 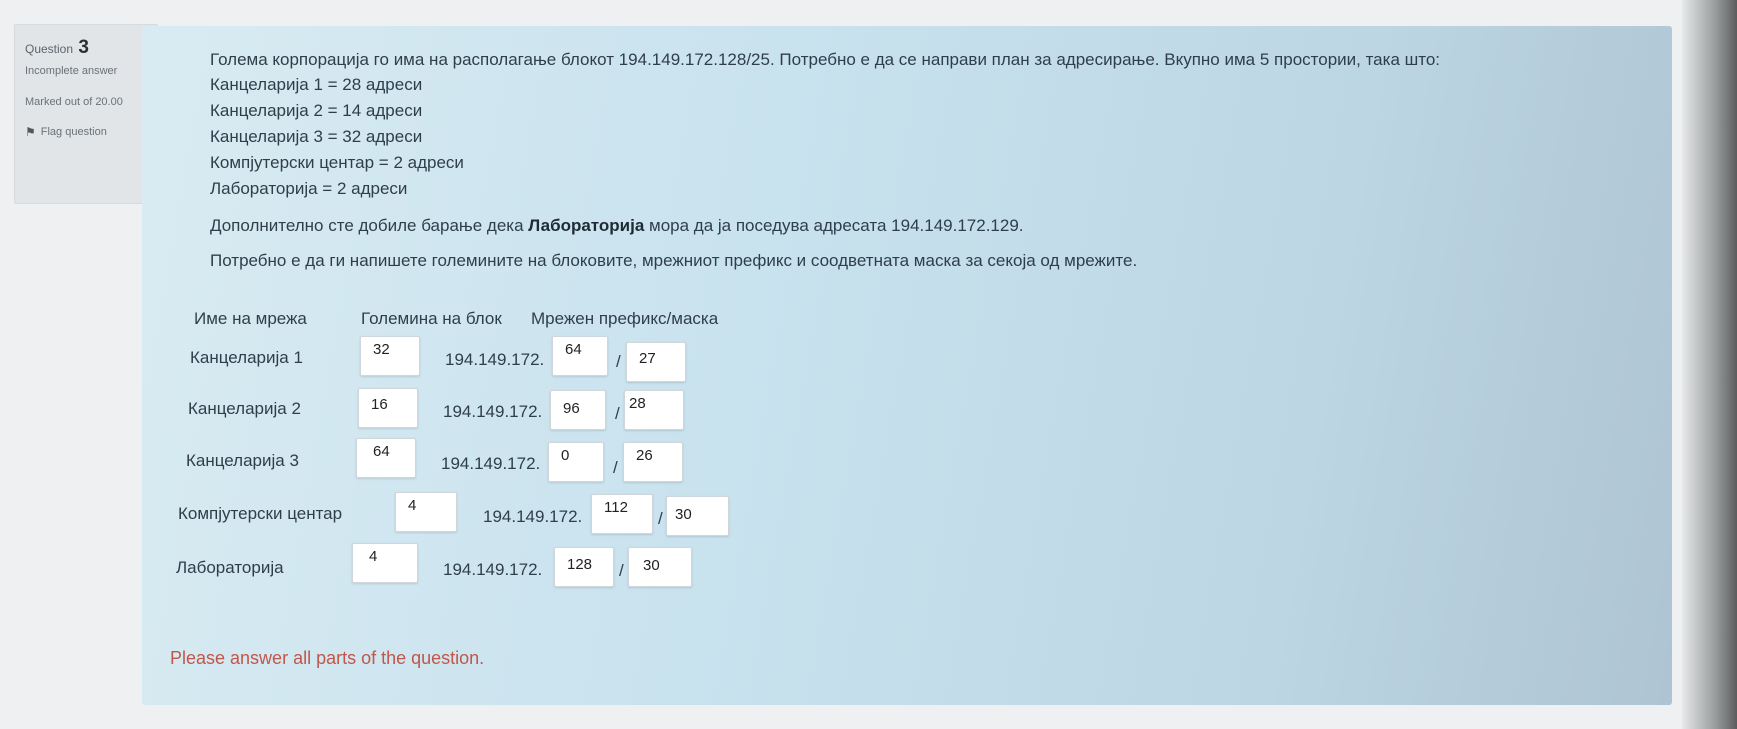 What do you see at coordinates (625, 318) in the screenshot?
I see `header-prefix-mask: Мрежен префикс/маска` at bounding box center [625, 318].